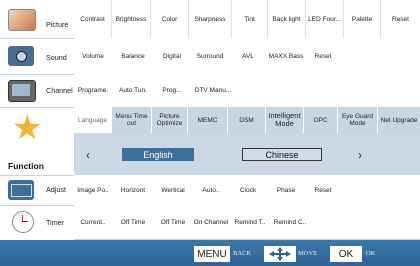 The image size is (420, 266). I want to click on option-auto: Auto.., so click(211, 190).